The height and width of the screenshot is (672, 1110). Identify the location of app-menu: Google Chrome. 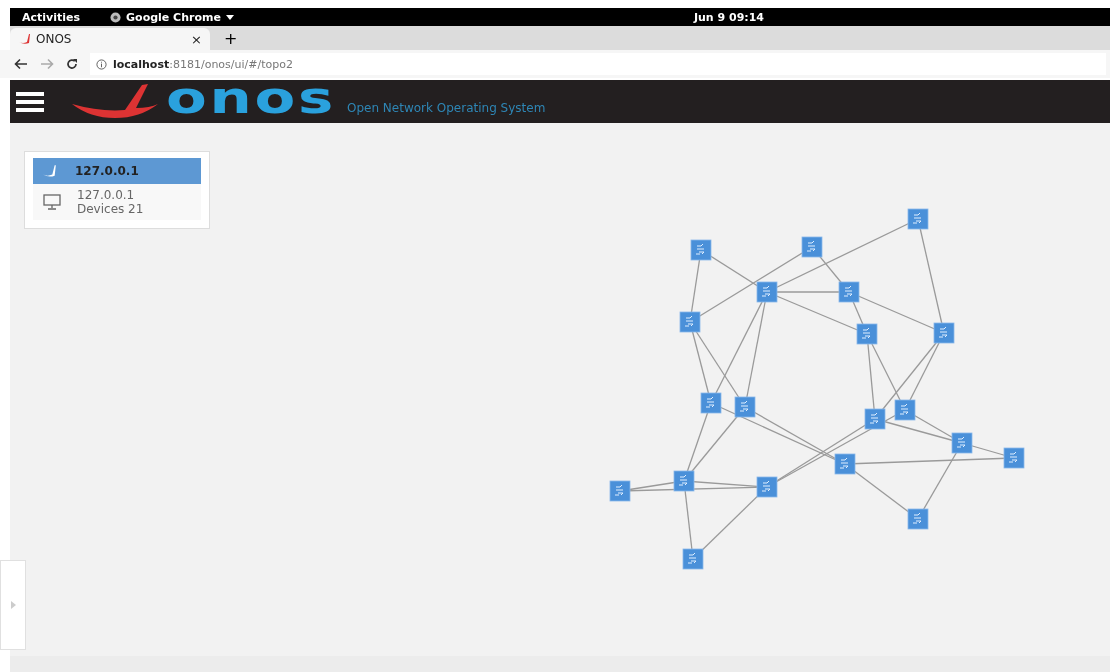
(172, 17).